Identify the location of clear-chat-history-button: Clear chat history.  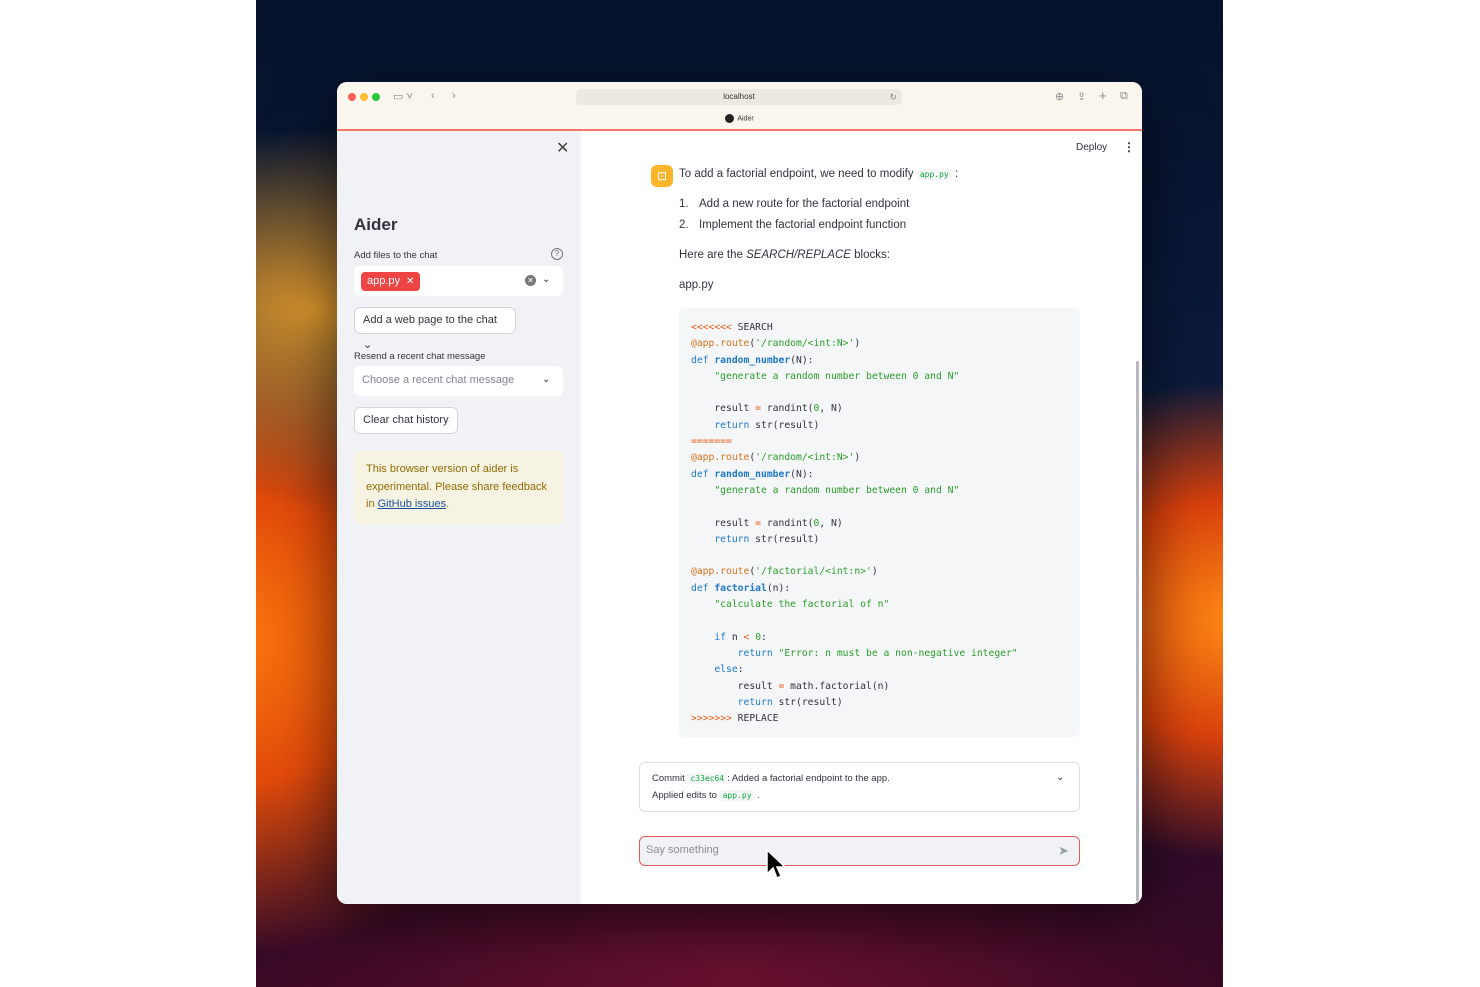
(406, 420).